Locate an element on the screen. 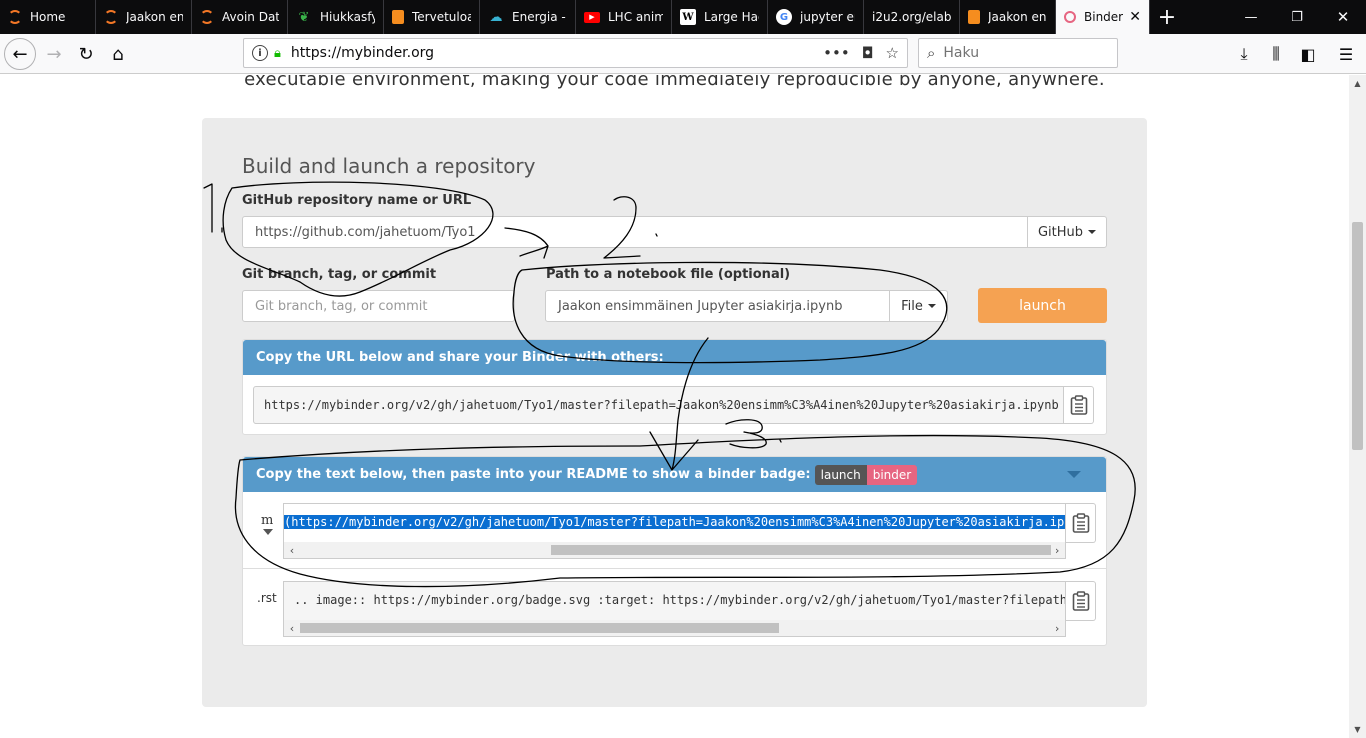 This screenshot has width=1366, height=738. rst-hscrollbar: ‹ › is located at coordinates (674, 628).